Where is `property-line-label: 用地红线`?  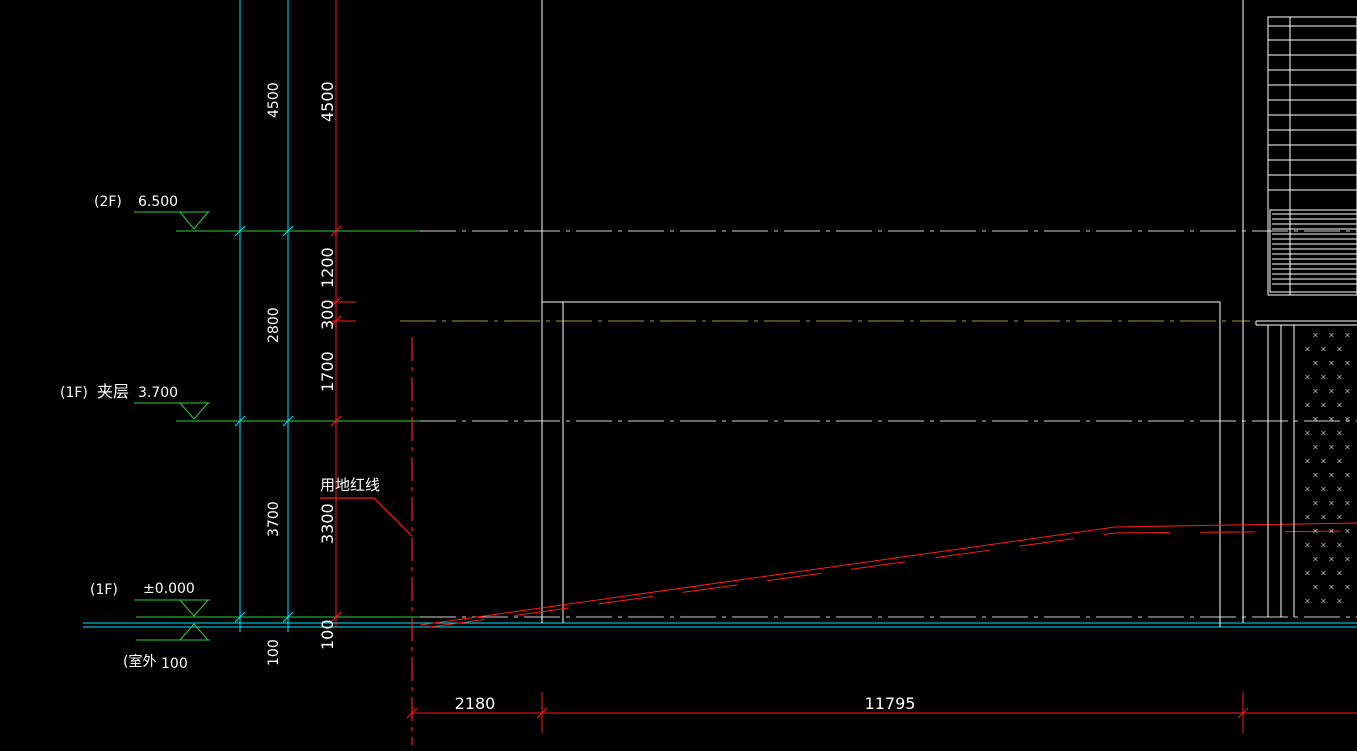
property-line-label: 用地红线 is located at coordinates (350, 485).